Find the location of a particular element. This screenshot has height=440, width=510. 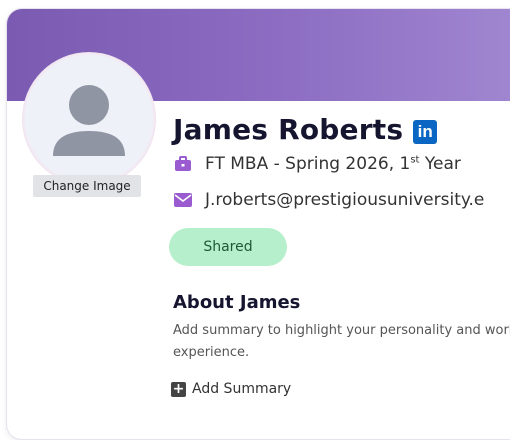

about-title: About James is located at coordinates (237, 302).